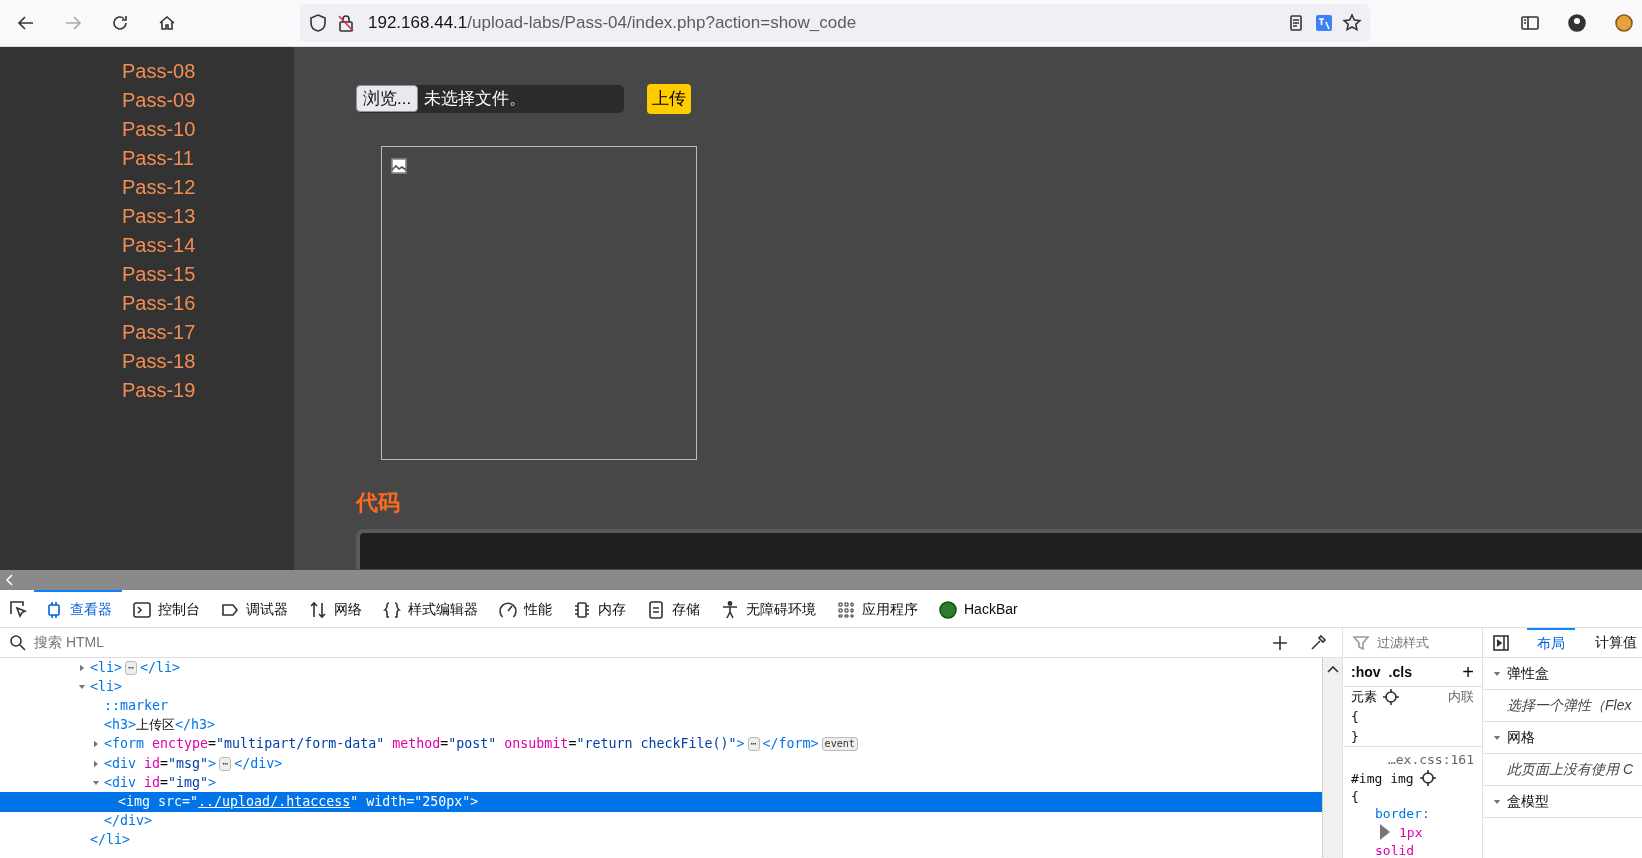  Describe the element at coordinates (392, 609) in the screenshot. I see `braces-icon` at that location.